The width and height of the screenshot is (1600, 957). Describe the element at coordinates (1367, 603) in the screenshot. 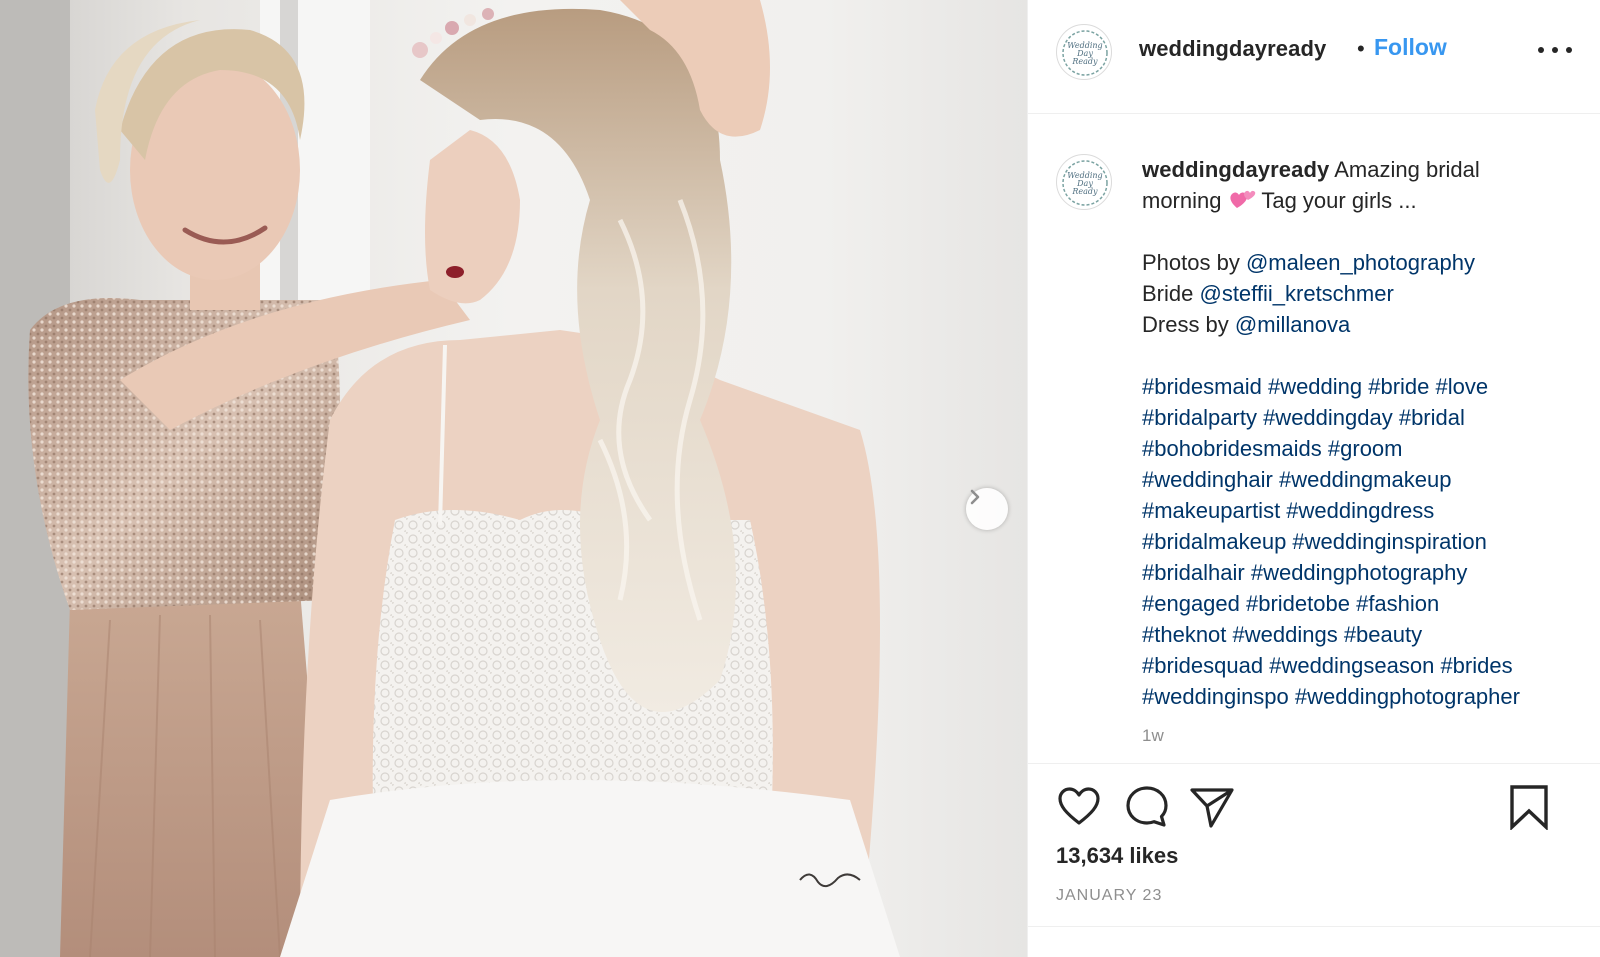

I see `hashtag-line: #engaged #bridetobe #fashion` at that location.